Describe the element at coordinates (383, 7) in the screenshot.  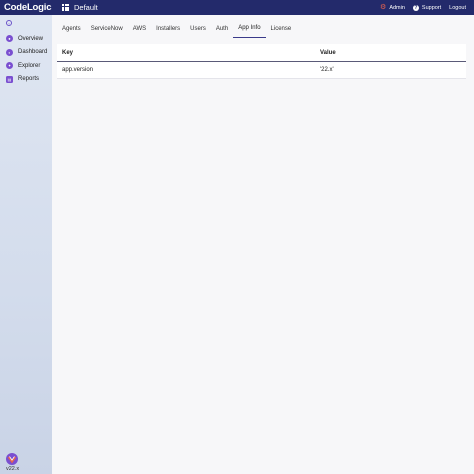
I see `gear-icon: ⚙` at that location.